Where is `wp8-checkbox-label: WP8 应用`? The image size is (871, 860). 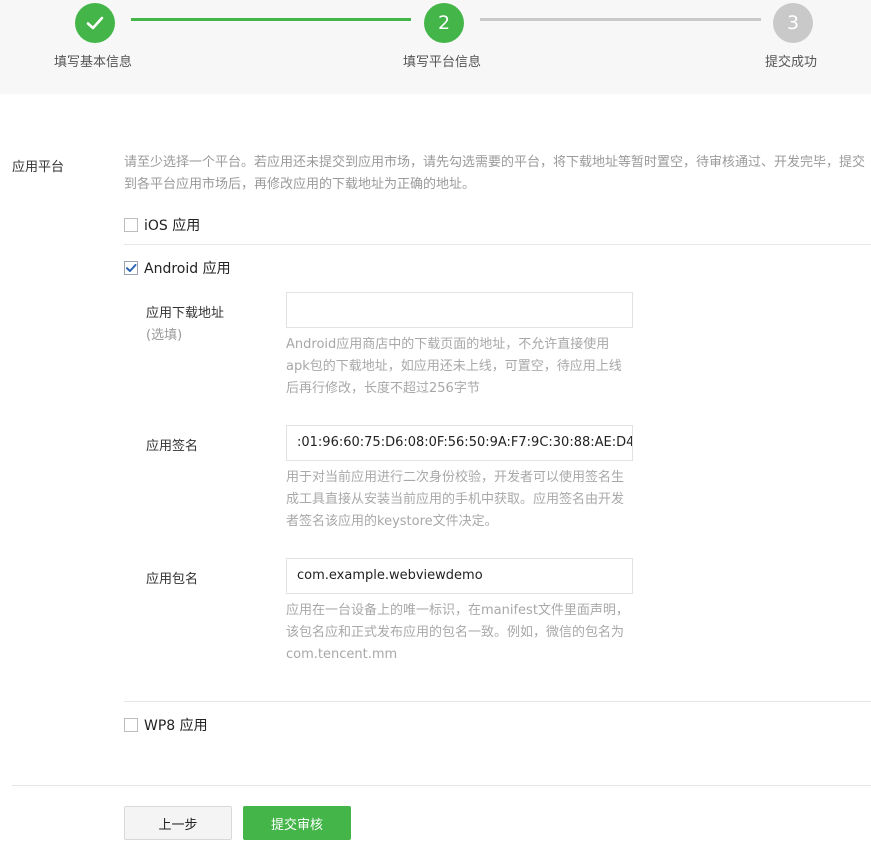 wp8-checkbox-label: WP8 应用 is located at coordinates (176, 726).